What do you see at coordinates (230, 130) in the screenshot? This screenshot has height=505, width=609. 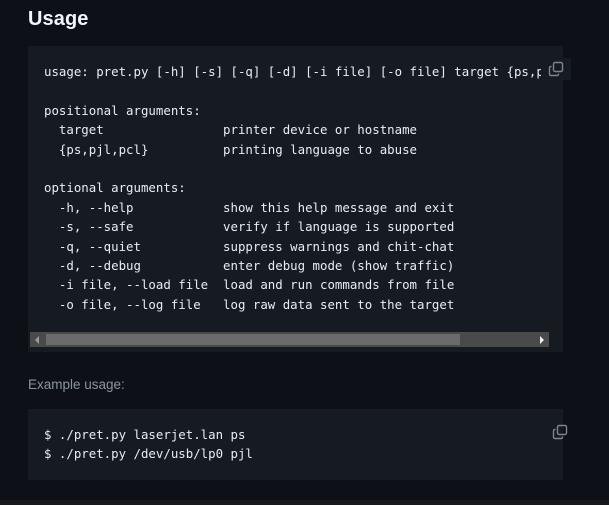 I see `code-line: target printer device or hostname` at bounding box center [230, 130].